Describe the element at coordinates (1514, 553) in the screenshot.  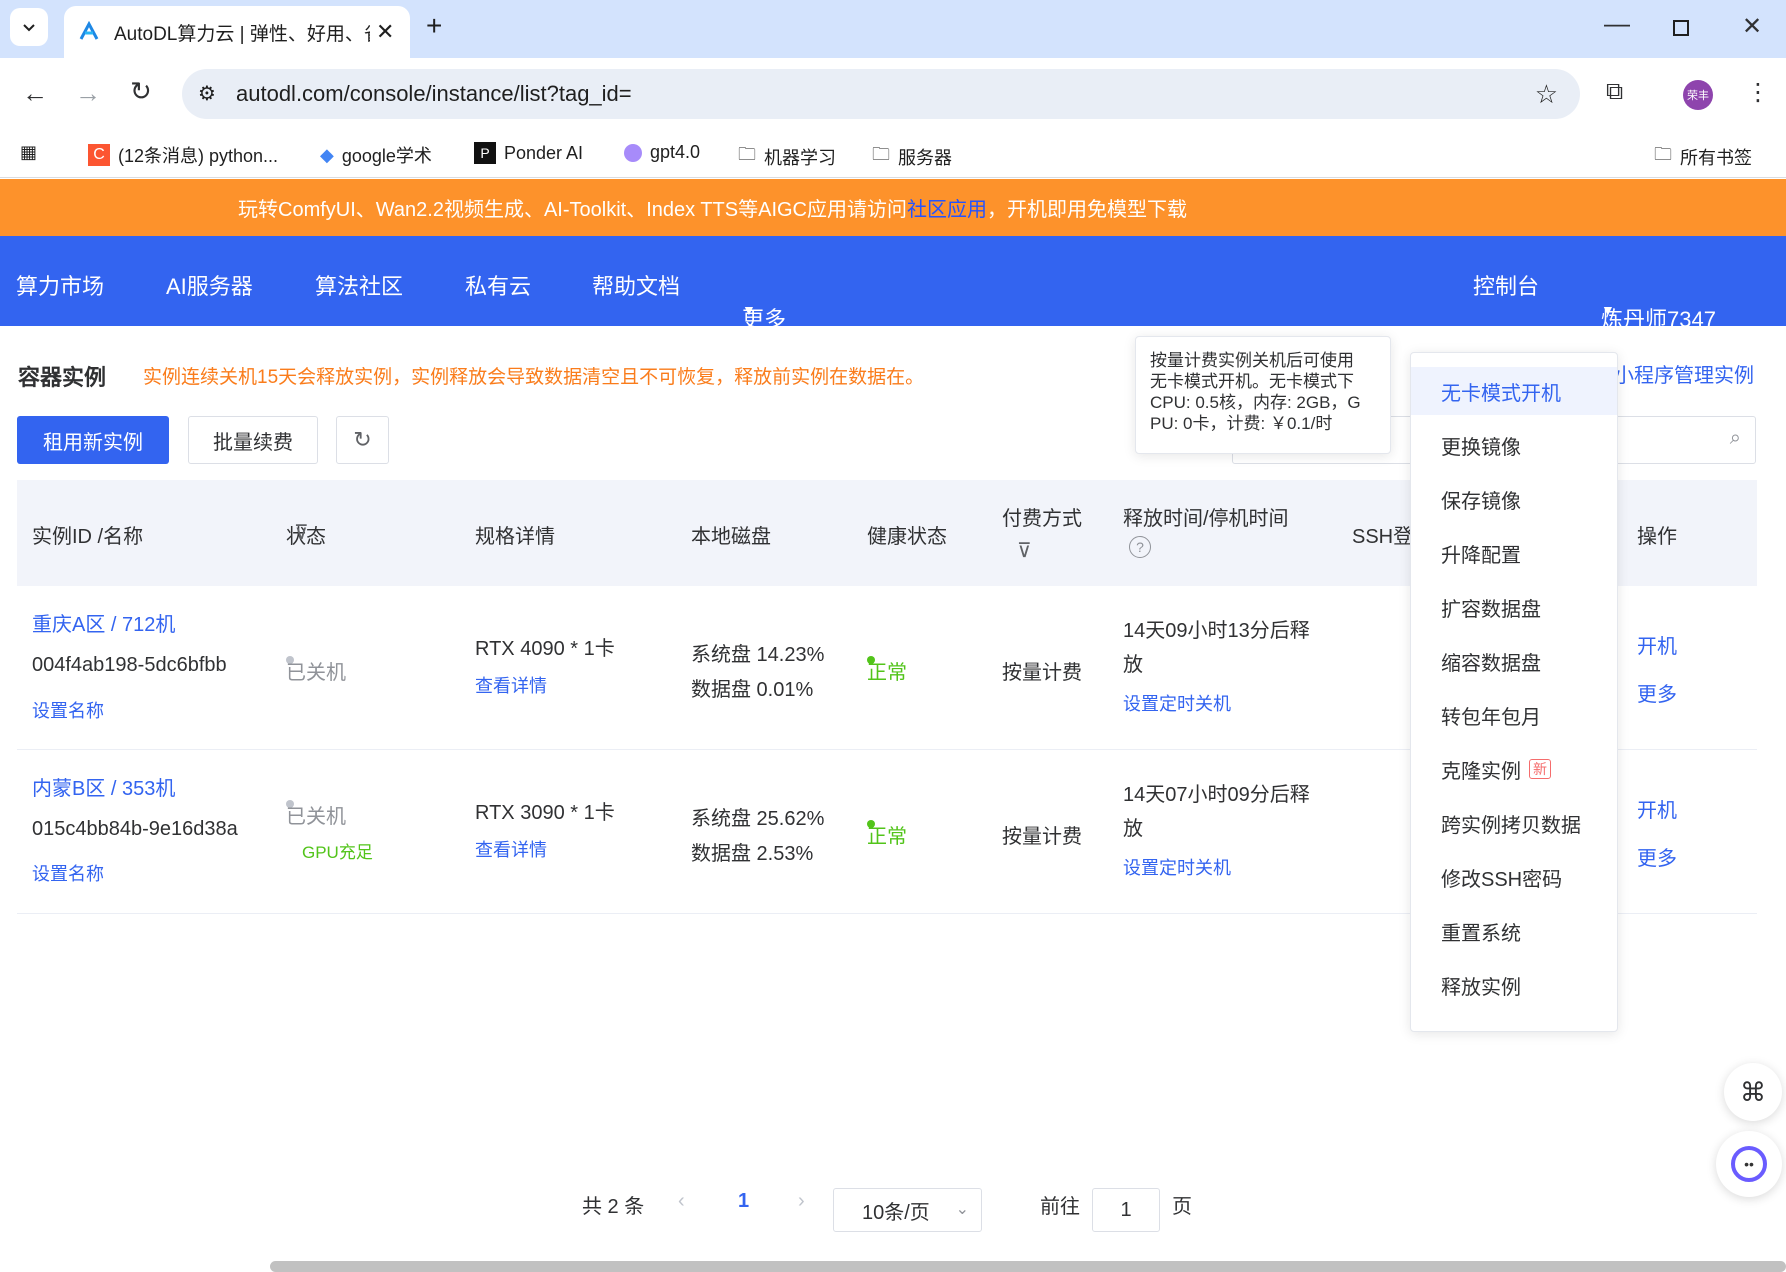
I see `menu-item-change-config: 升降配置` at that location.